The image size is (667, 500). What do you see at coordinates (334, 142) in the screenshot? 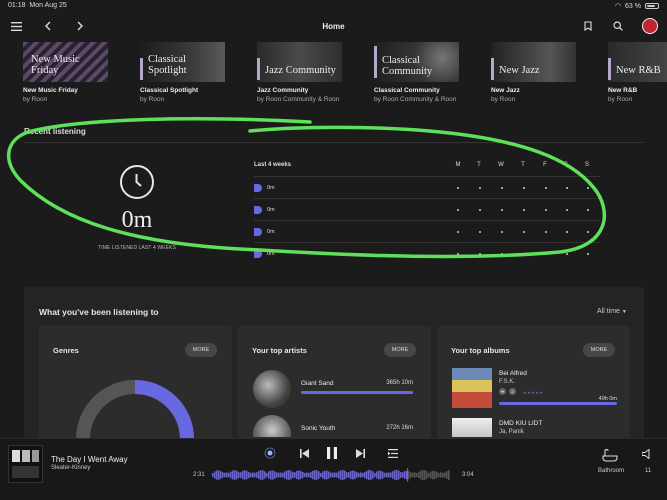
I see `section-divider` at bounding box center [334, 142].